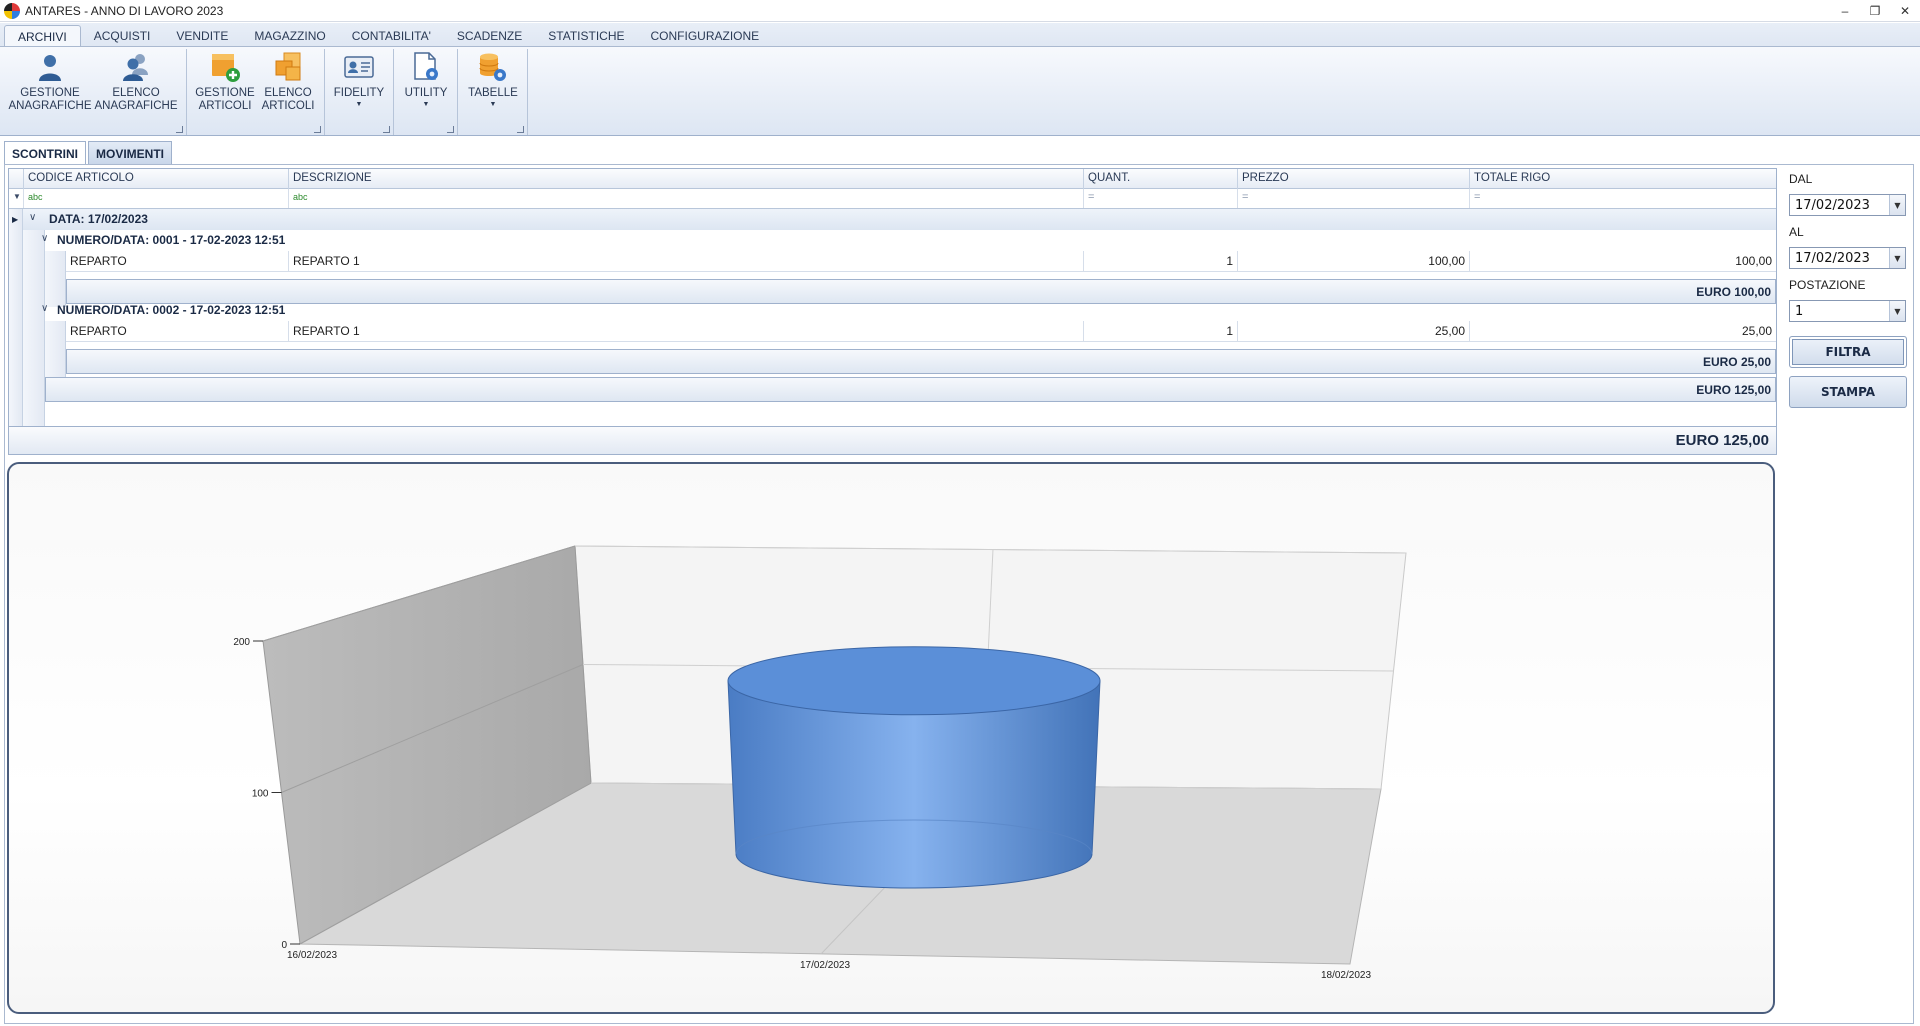 This screenshot has width=1920, height=1026. What do you see at coordinates (908, 310) in the screenshot?
I see `group-row-receipt-0002: ∨ NUMERO/DATA: 0002 - 17-02-2023 12:51` at bounding box center [908, 310].